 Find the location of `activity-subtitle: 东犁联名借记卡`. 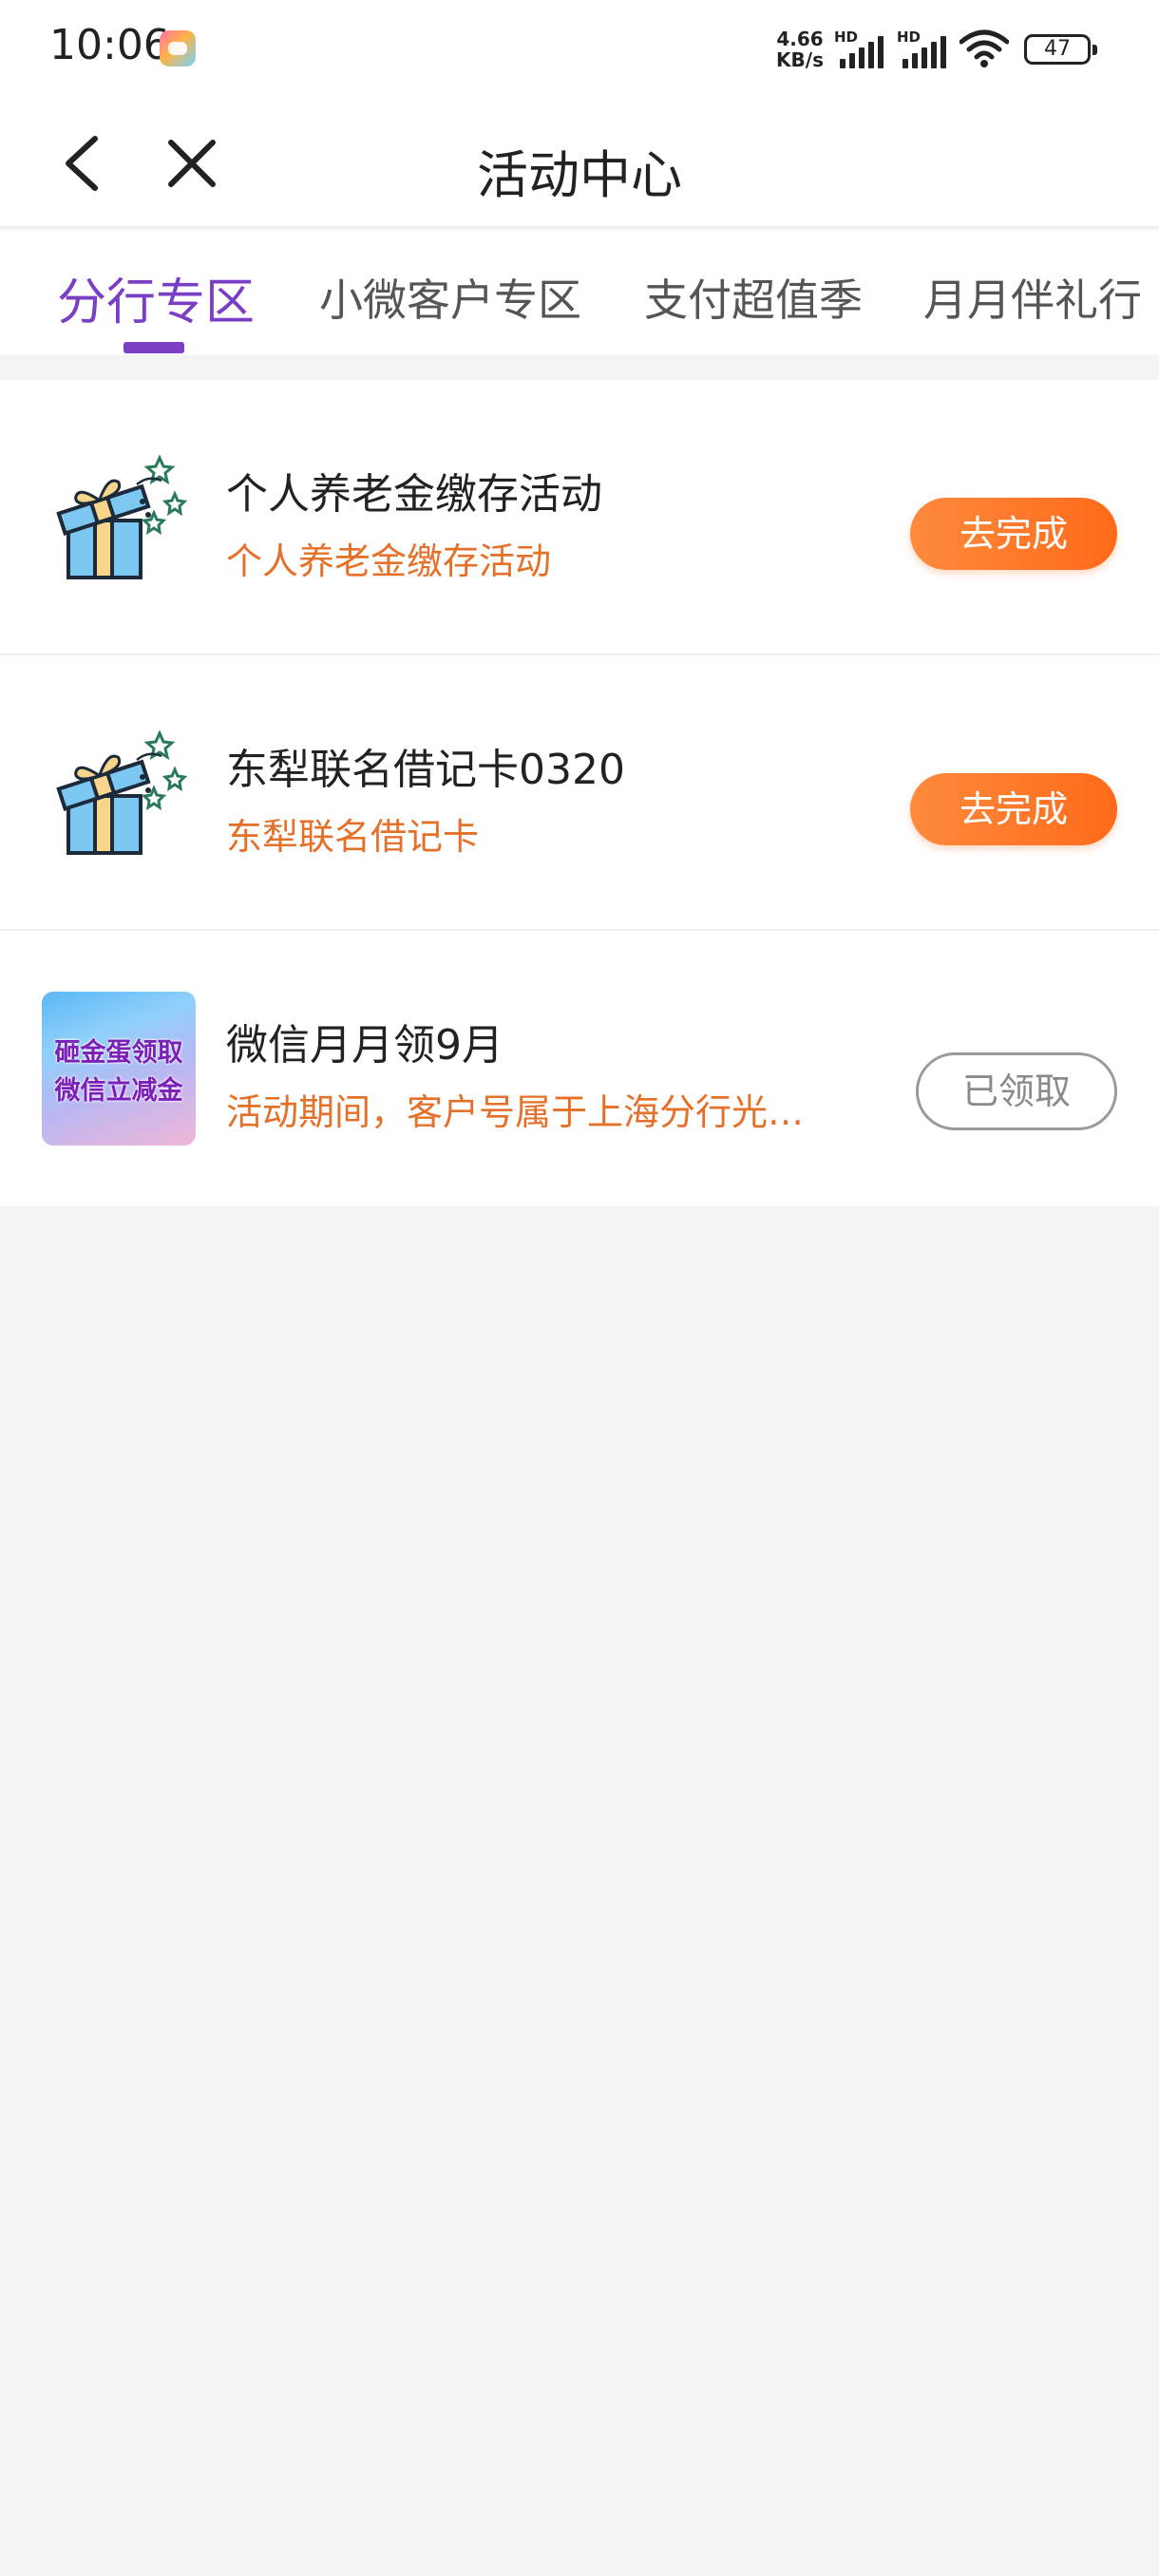

activity-subtitle: 东犁联名借记卡 is located at coordinates (353, 837).